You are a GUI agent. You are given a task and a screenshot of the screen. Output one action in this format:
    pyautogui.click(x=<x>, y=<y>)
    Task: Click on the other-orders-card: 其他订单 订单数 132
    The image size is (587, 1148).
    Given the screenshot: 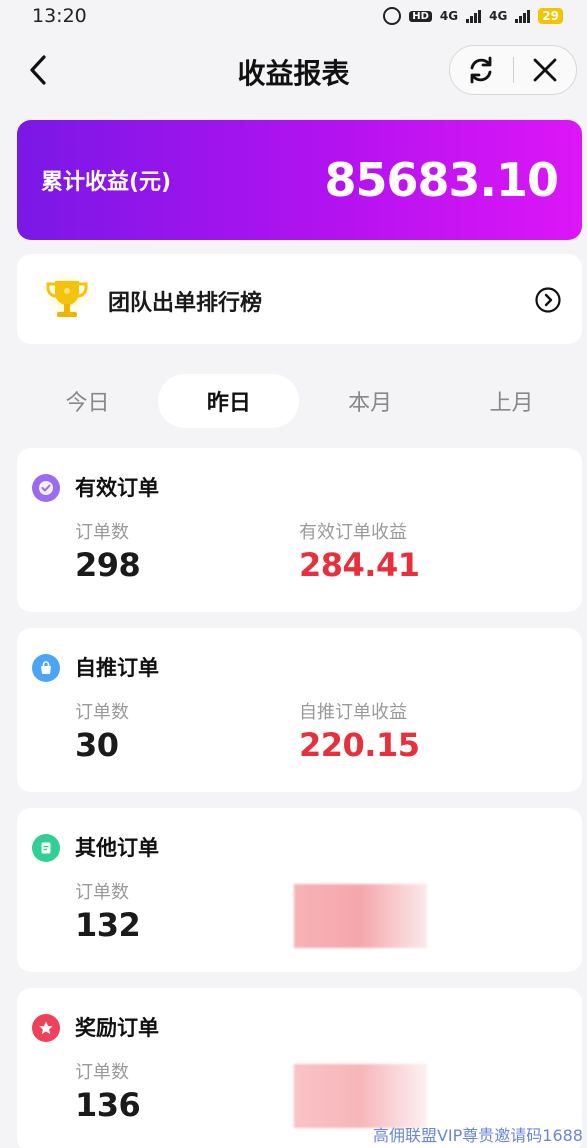 What is the action you would take?
    pyautogui.click(x=299, y=890)
    